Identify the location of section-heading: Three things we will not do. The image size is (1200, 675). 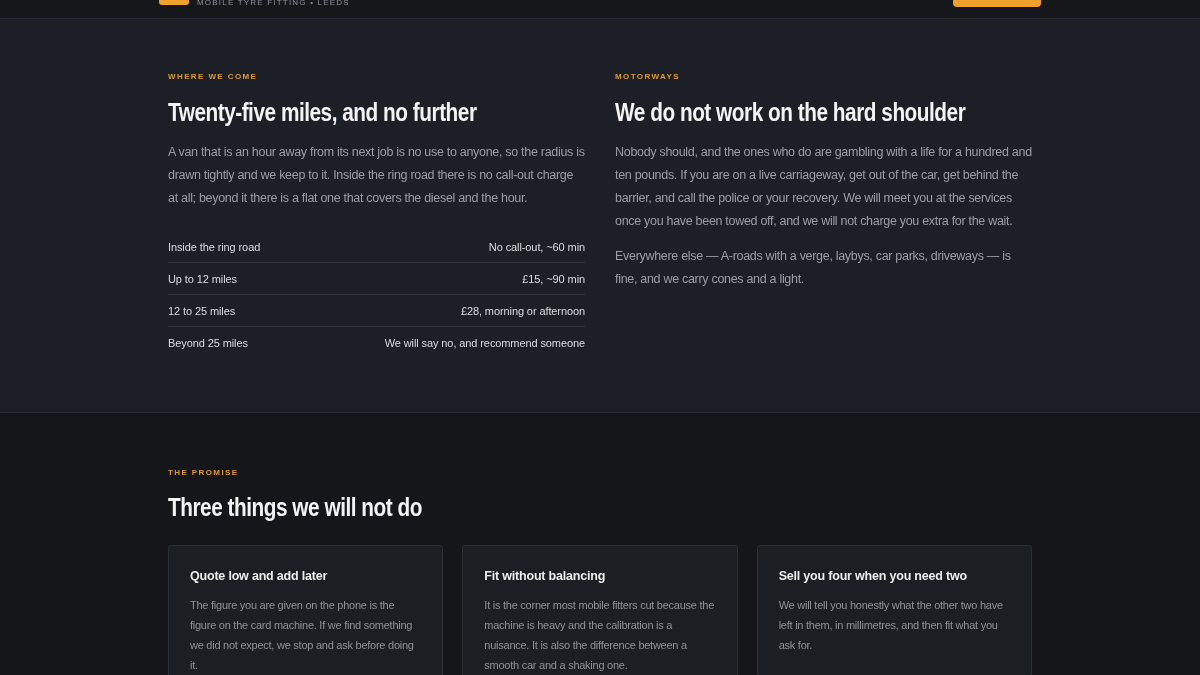
(295, 507).